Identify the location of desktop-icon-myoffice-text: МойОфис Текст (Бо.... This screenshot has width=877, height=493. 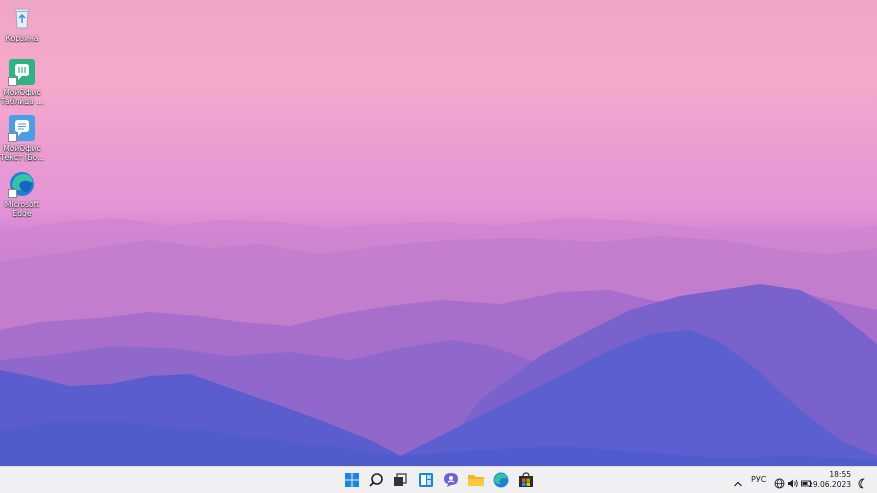
(22, 138).